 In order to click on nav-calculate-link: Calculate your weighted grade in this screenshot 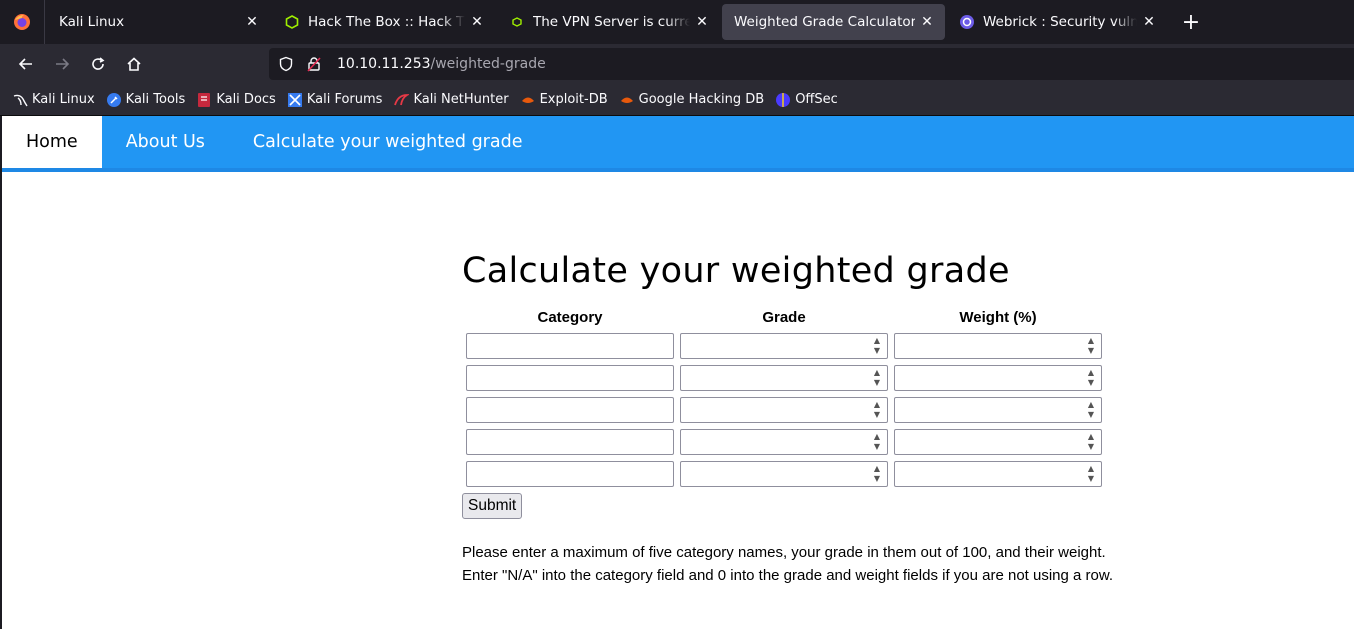, I will do `click(388, 142)`.